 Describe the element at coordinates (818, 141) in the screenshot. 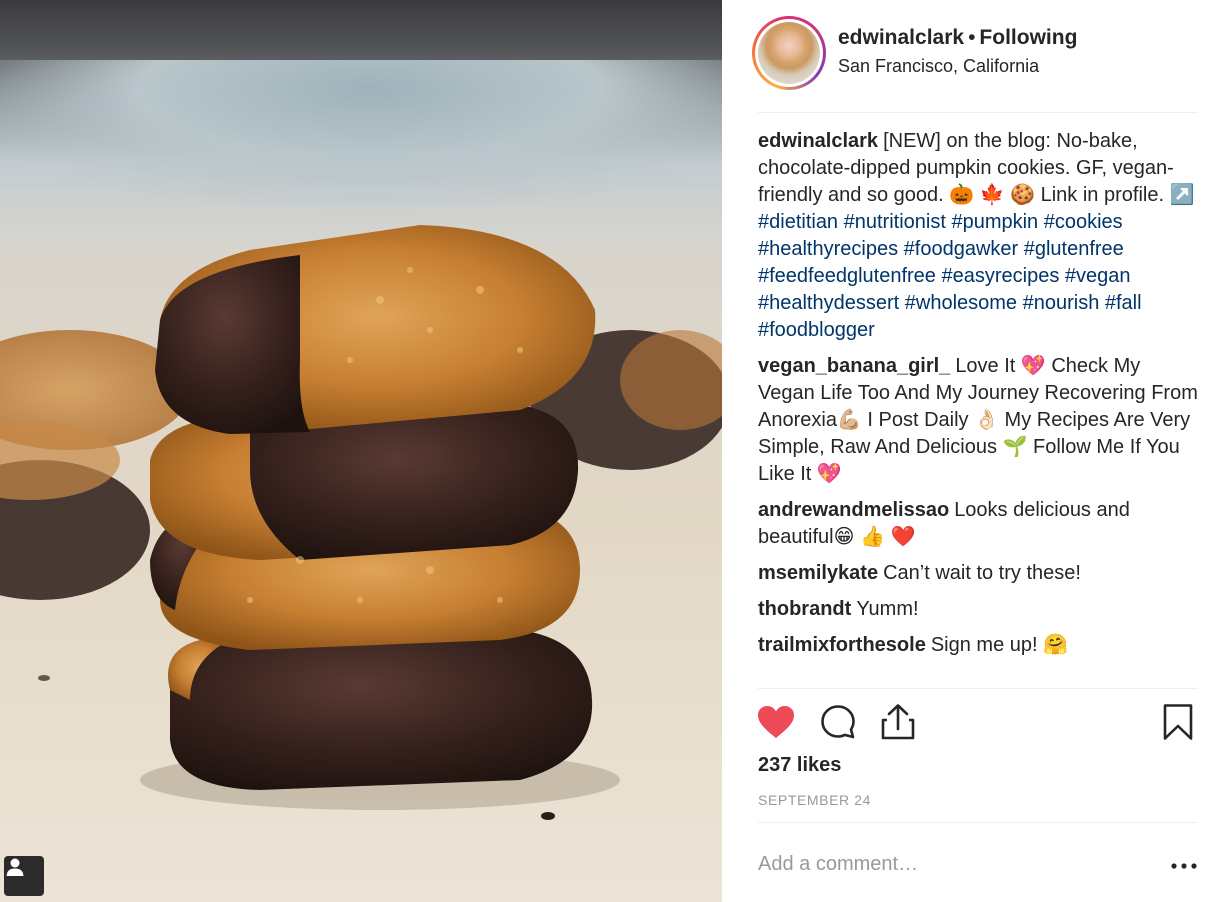

I see `caption-username: edwinalclark` at that location.